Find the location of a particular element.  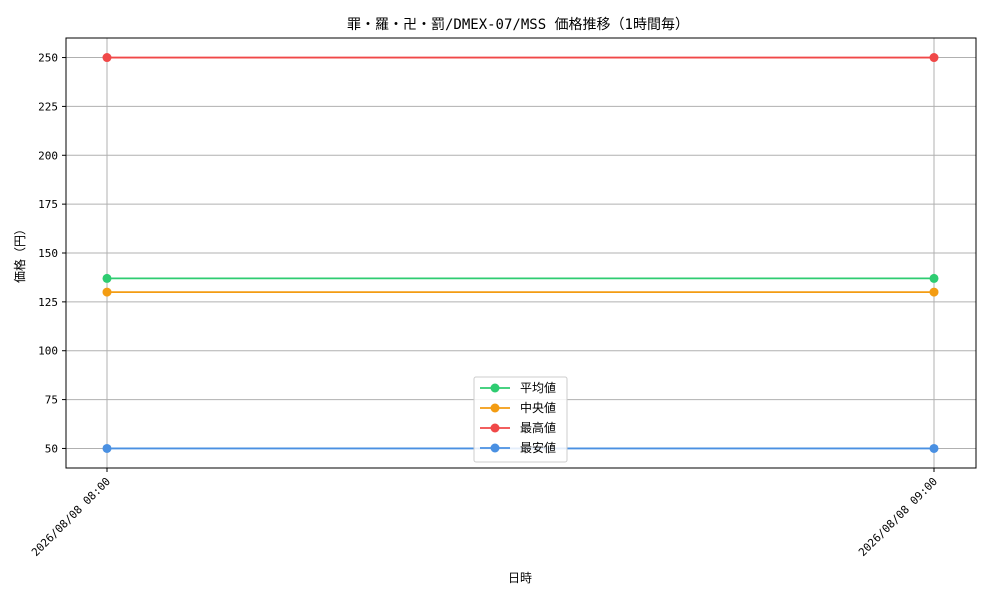

y-tick-label-7: 225 is located at coordinates (48, 106).